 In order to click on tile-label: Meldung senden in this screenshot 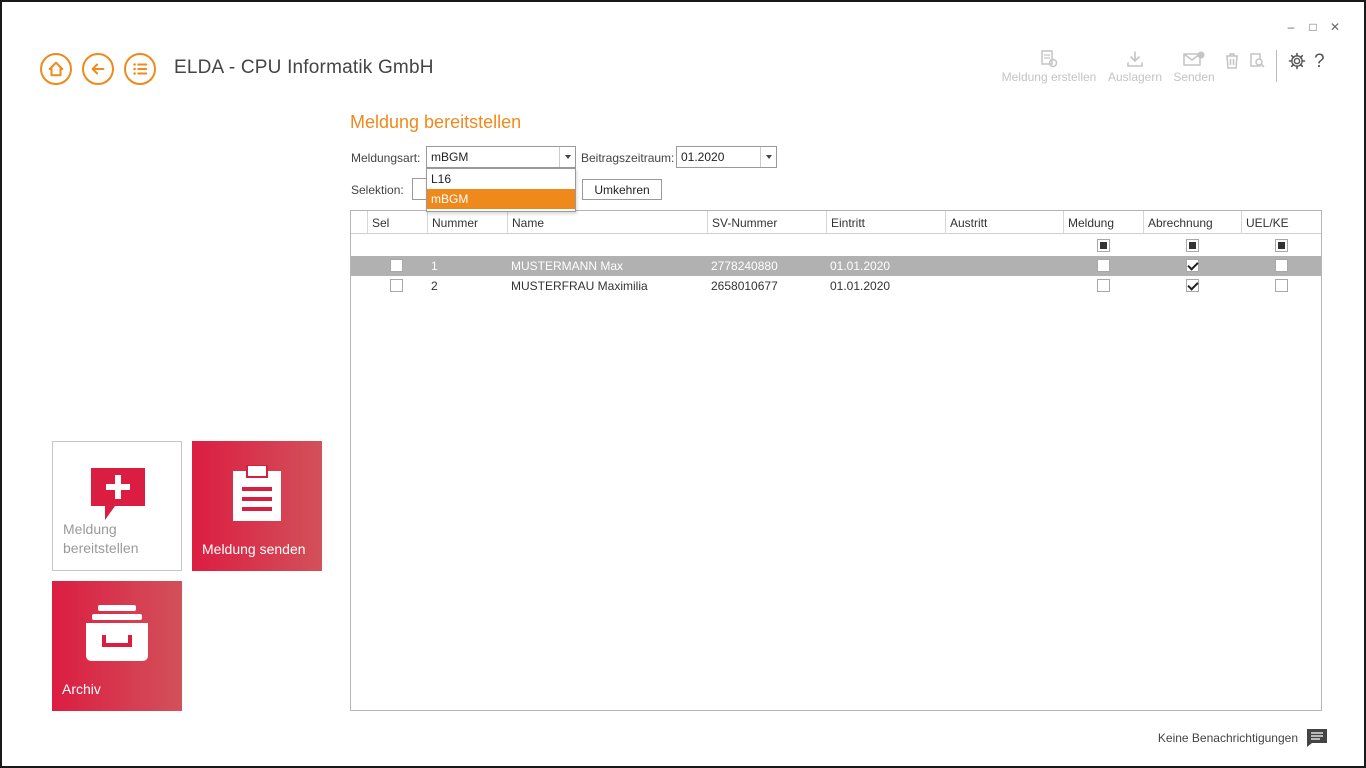, I will do `click(254, 549)`.